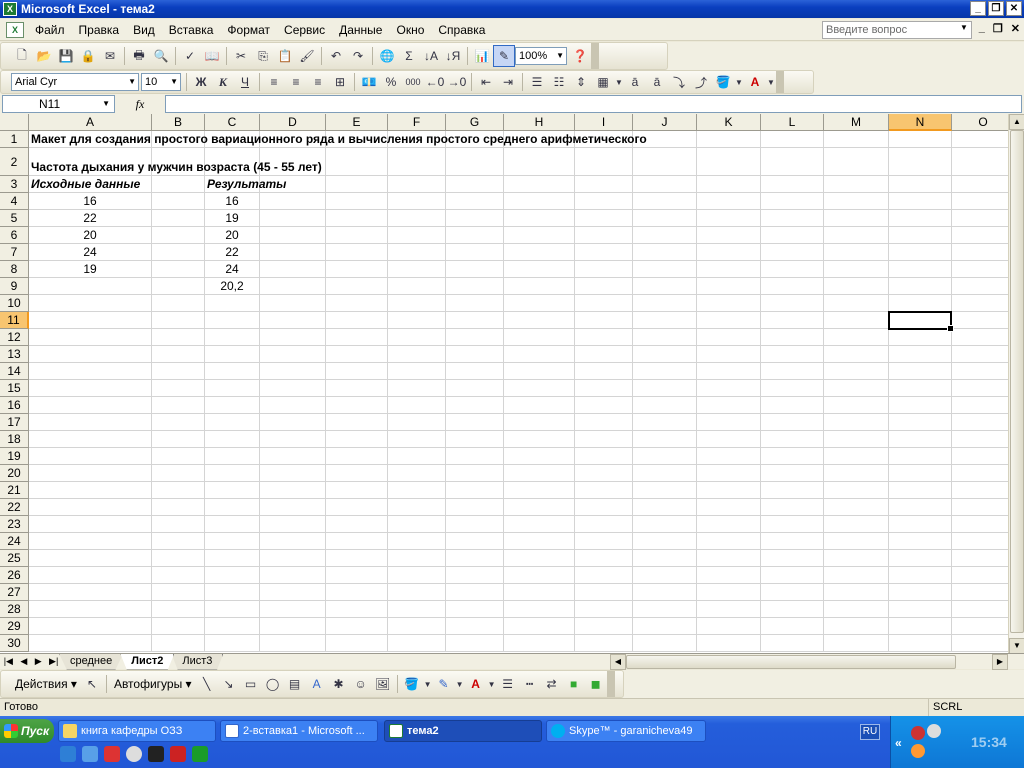 The width and height of the screenshot is (1024, 768). I want to click on cell-F13, so click(417, 354).